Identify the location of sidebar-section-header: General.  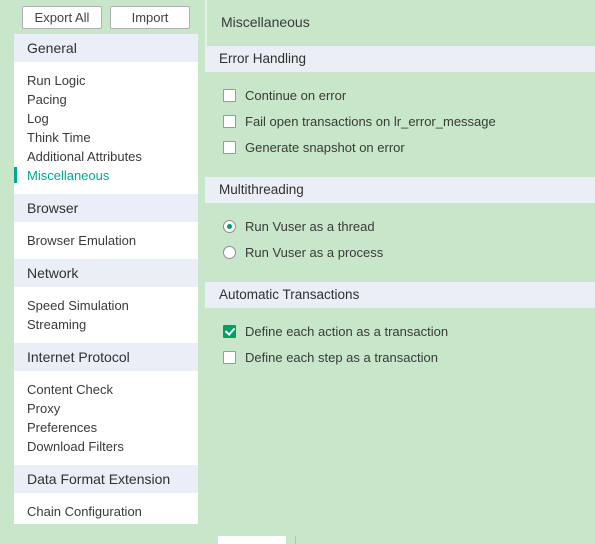
(106, 48).